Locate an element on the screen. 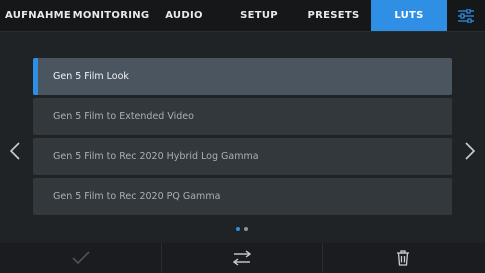 This screenshot has width=485, height=273. delete-button is located at coordinates (402, 258).